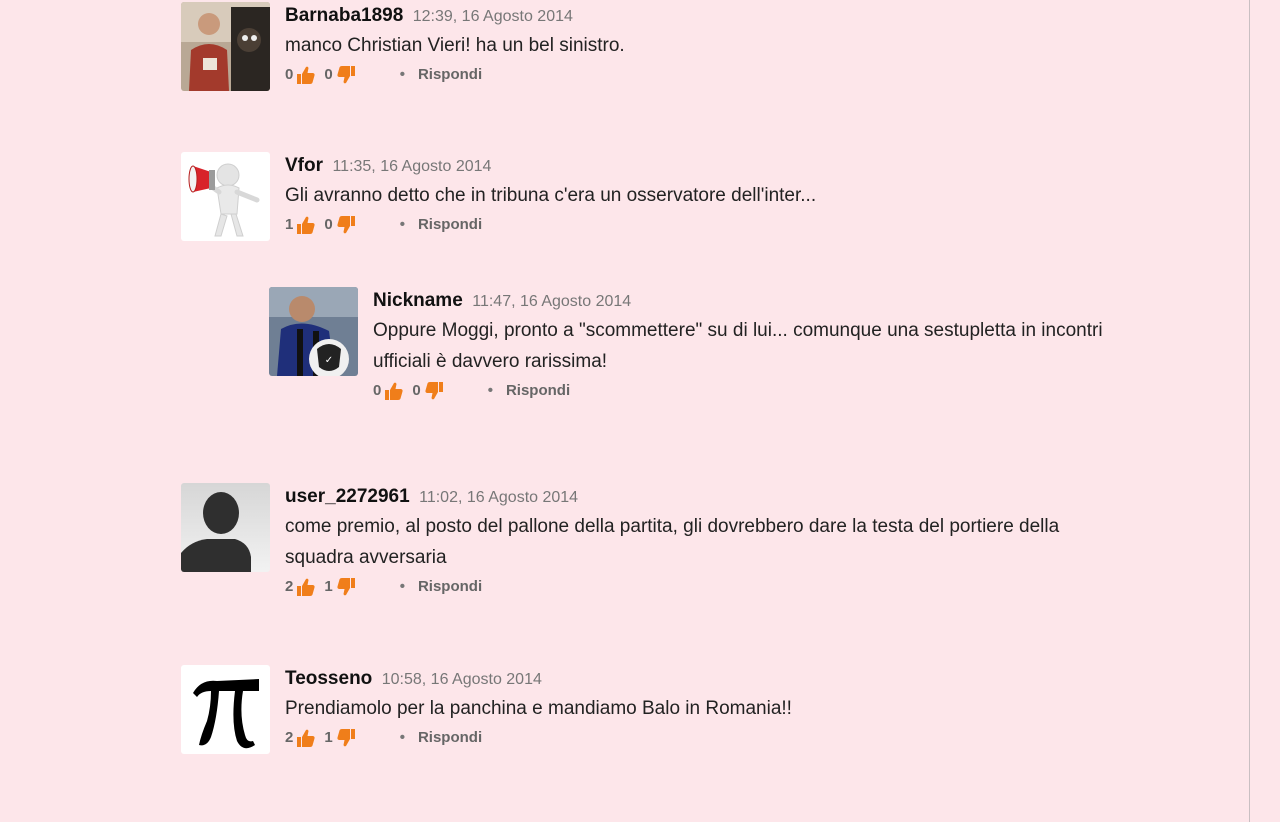 The image size is (1280, 822). I want to click on like-count: 1, so click(289, 224).